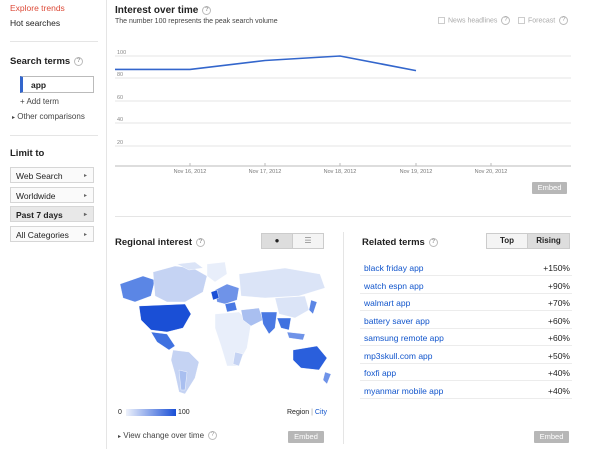 The width and height of the screenshot is (600, 449). I want to click on related-term-value: +150%, so click(556, 268).